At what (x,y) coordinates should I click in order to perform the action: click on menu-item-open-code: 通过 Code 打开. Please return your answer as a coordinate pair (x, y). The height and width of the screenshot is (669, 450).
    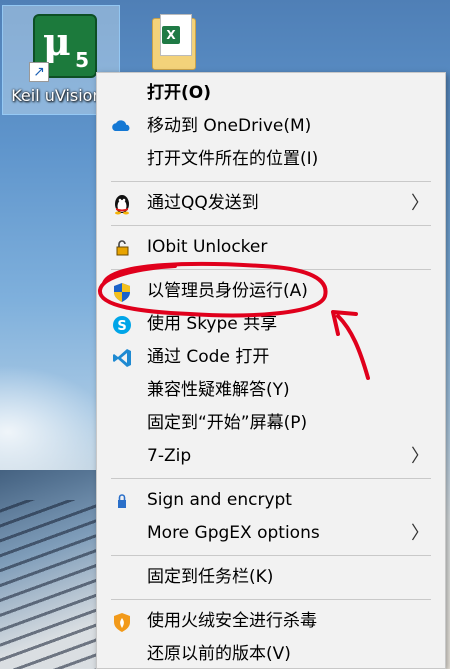
    Looking at the image, I should click on (271, 357).